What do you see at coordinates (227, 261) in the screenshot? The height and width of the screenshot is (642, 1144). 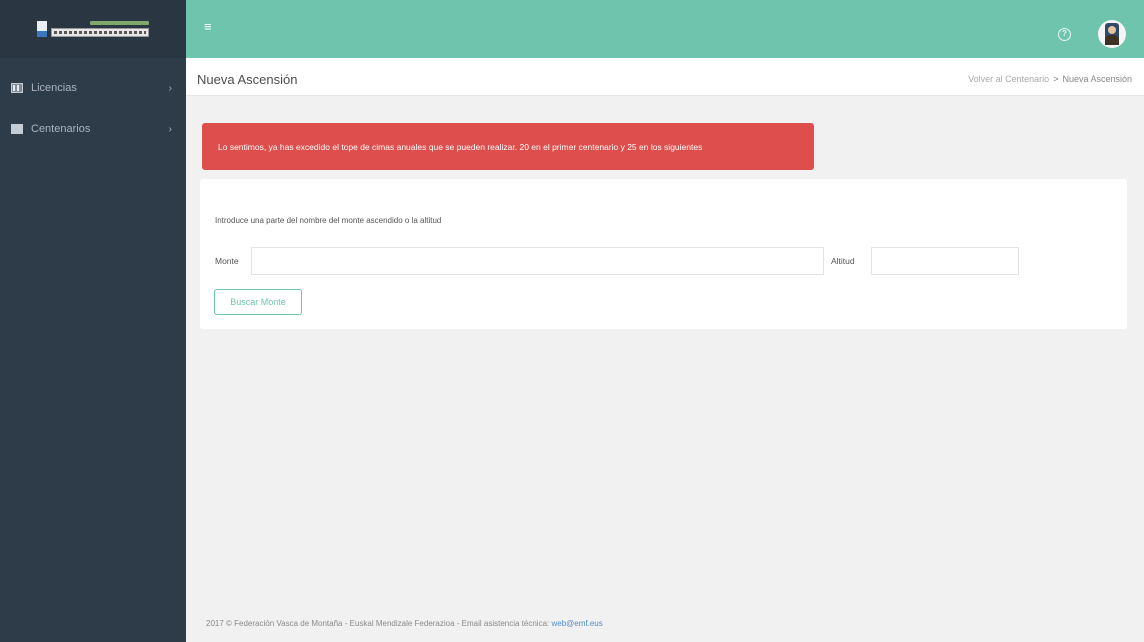 I see `monte-label: Monte` at bounding box center [227, 261].